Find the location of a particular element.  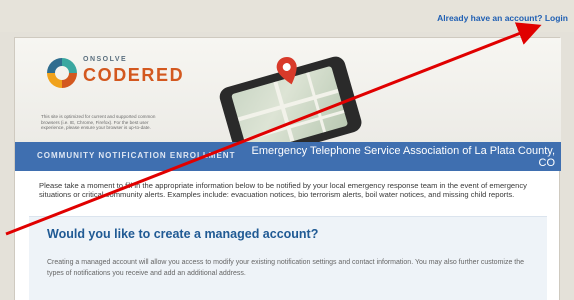

top-bar: Already have an account? Login is located at coordinates (287, 16).